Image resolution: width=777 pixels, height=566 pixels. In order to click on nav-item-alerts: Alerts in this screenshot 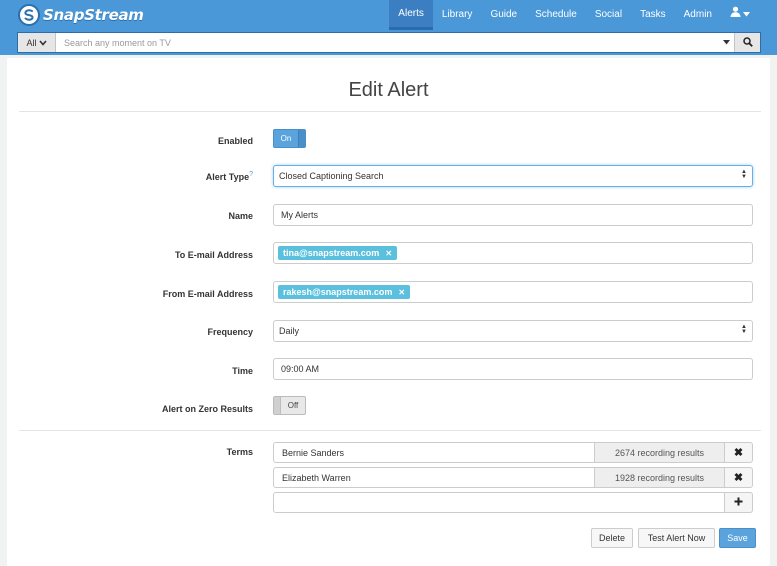, I will do `click(411, 15)`.